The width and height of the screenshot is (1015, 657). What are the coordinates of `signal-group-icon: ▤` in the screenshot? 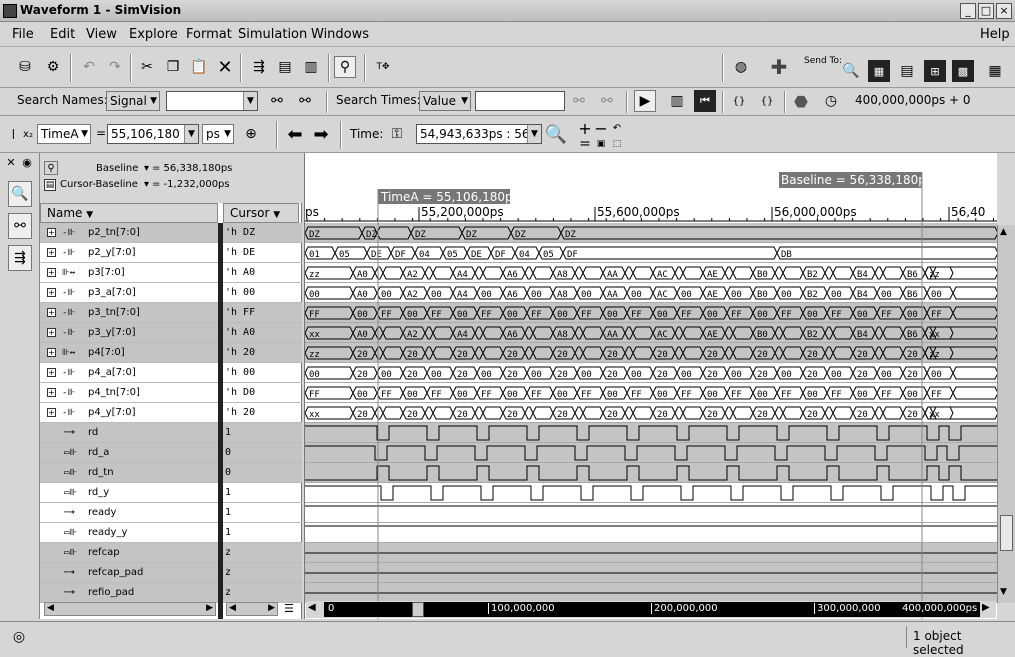 It's located at (285, 67).